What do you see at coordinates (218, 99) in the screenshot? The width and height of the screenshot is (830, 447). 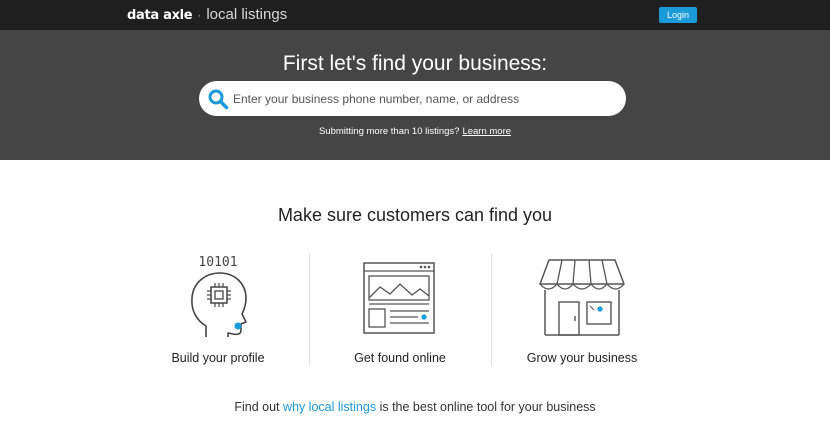 I see `search-icon` at bounding box center [218, 99].